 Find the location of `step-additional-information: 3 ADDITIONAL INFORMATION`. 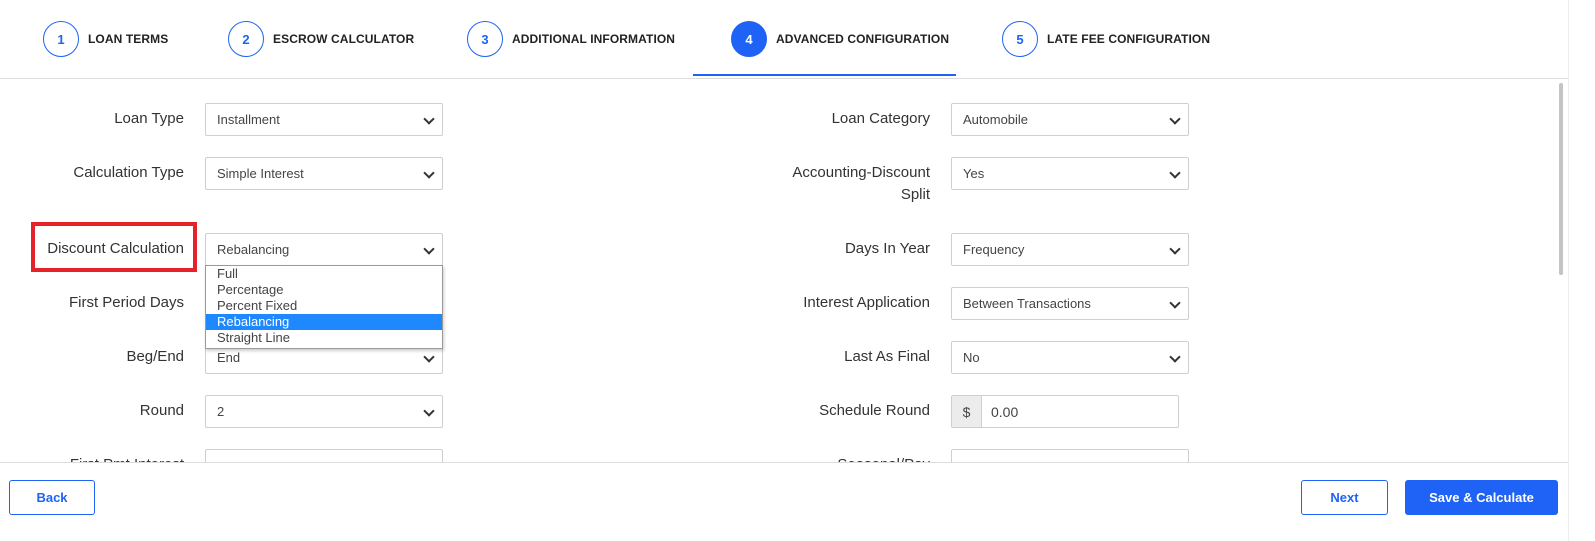

step-additional-information: 3 ADDITIONAL INFORMATION is located at coordinates (571, 39).